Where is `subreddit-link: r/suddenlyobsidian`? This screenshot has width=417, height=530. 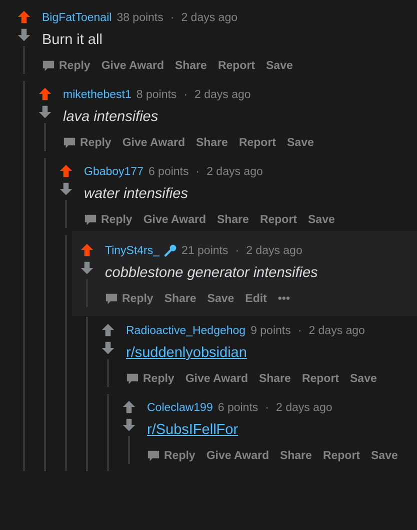 subreddit-link: r/suddenlyobsidian is located at coordinates (186, 353).